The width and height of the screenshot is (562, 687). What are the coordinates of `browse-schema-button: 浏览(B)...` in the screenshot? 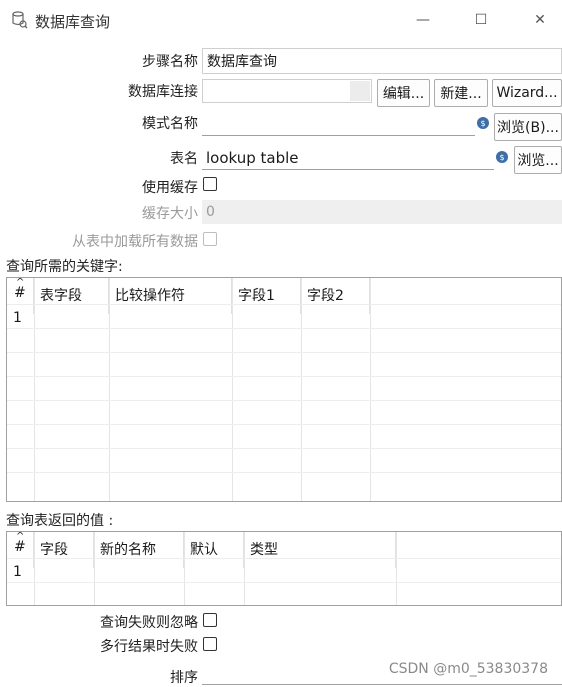 It's located at (528, 127).